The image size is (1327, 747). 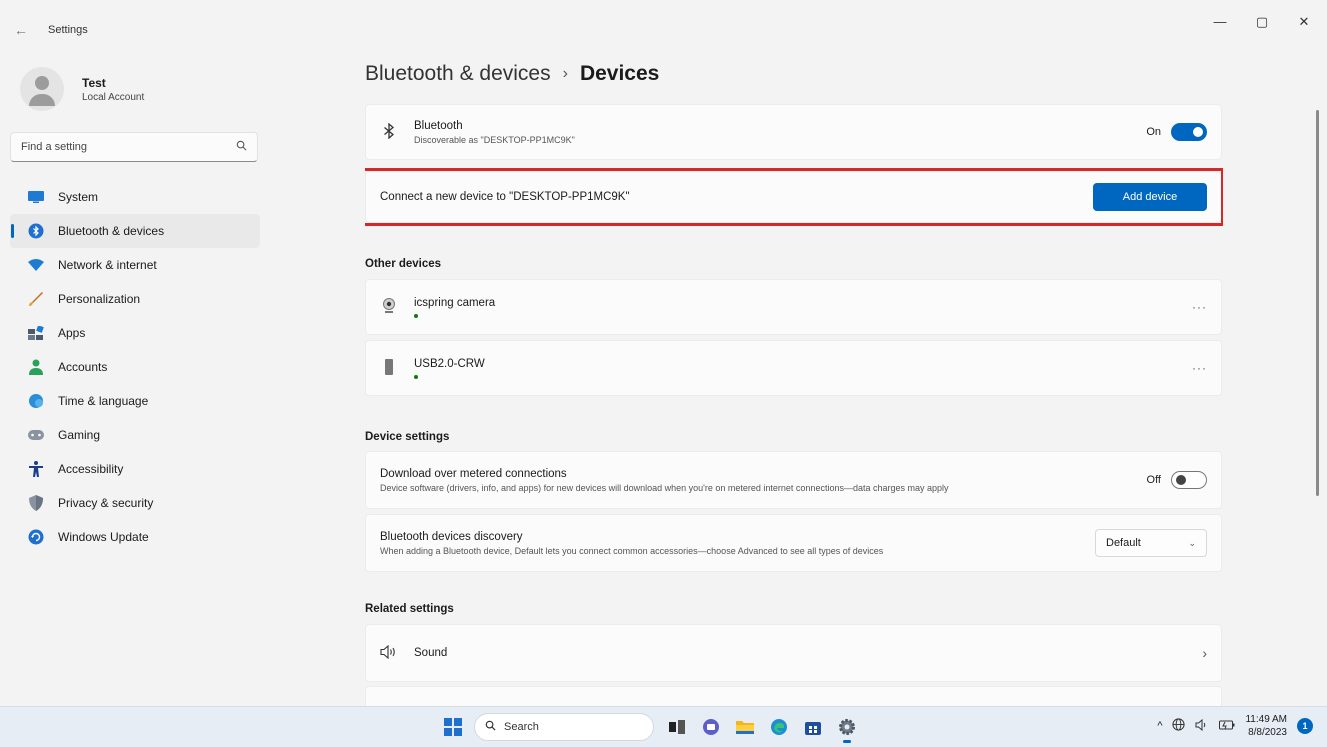 What do you see at coordinates (1179, 726) in the screenshot?
I see `network-globe-icon` at bounding box center [1179, 726].